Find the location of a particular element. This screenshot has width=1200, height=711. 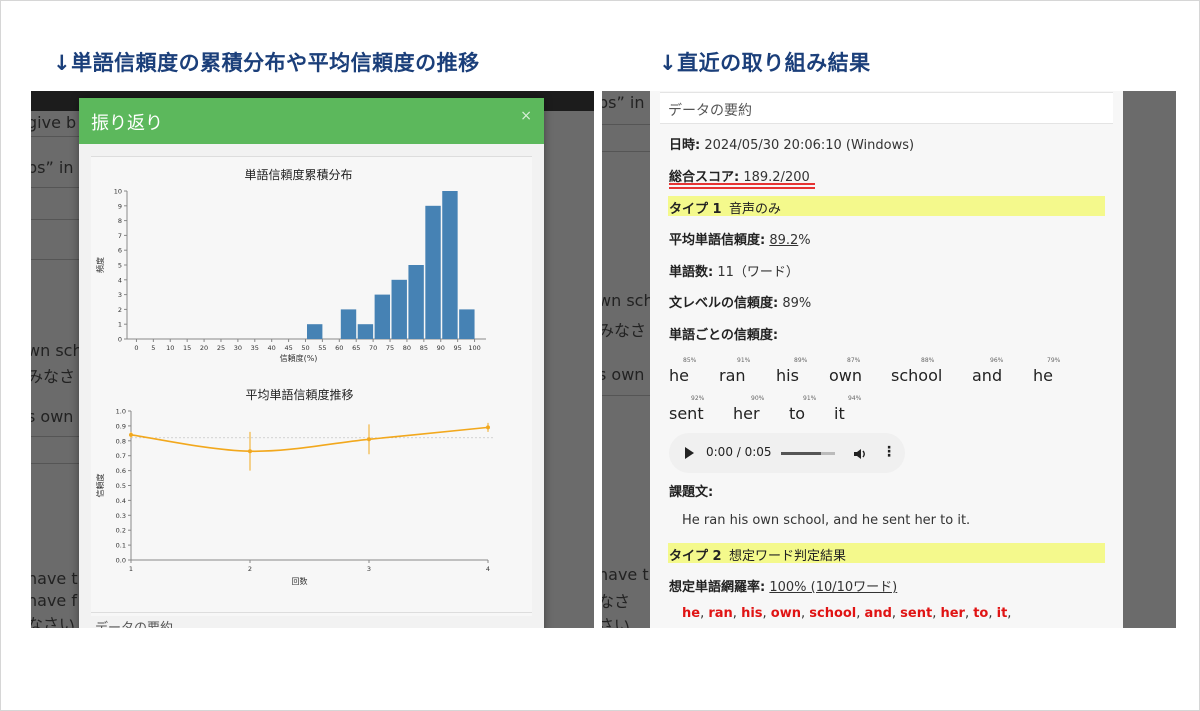

x-tick-label: 50 is located at coordinates (305, 348).